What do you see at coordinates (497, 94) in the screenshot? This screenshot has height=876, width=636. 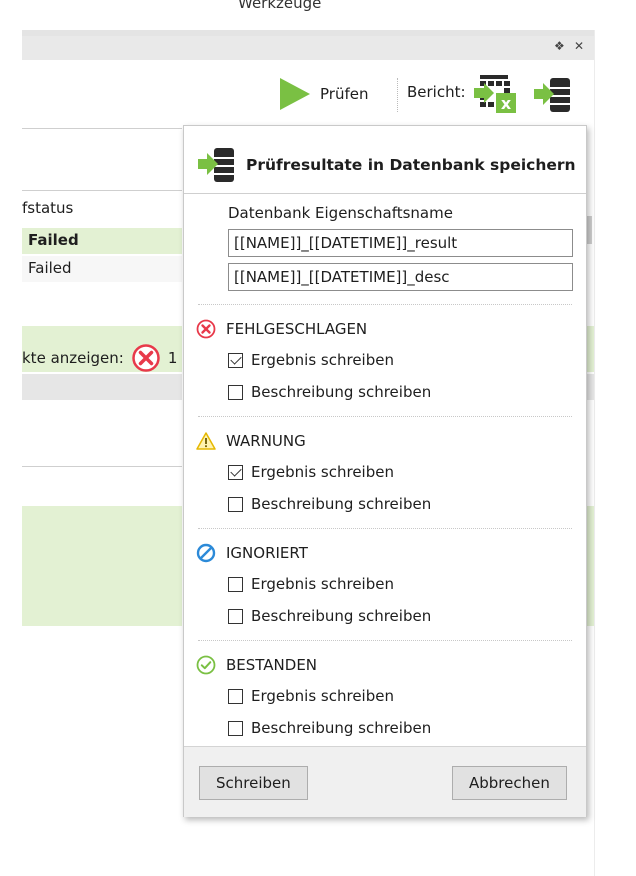 I see `excel-report-icon: x` at bounding box center [497, 94].